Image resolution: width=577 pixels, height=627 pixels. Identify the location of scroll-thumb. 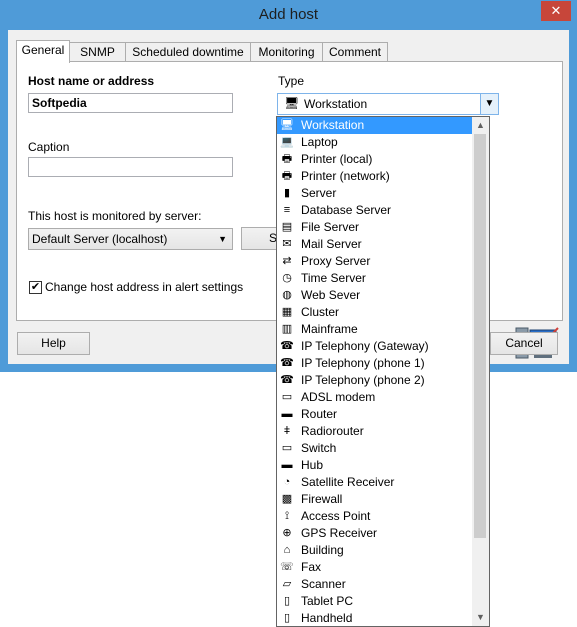
(480, 336).